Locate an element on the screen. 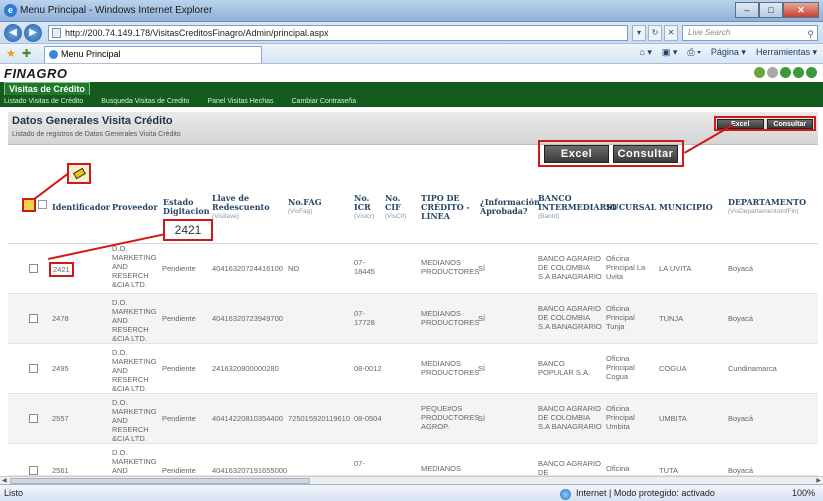 The width and height of the screenshot is (823, 501). col-cif: No. CIF (VisCif) is located at coordinates (398, 207).